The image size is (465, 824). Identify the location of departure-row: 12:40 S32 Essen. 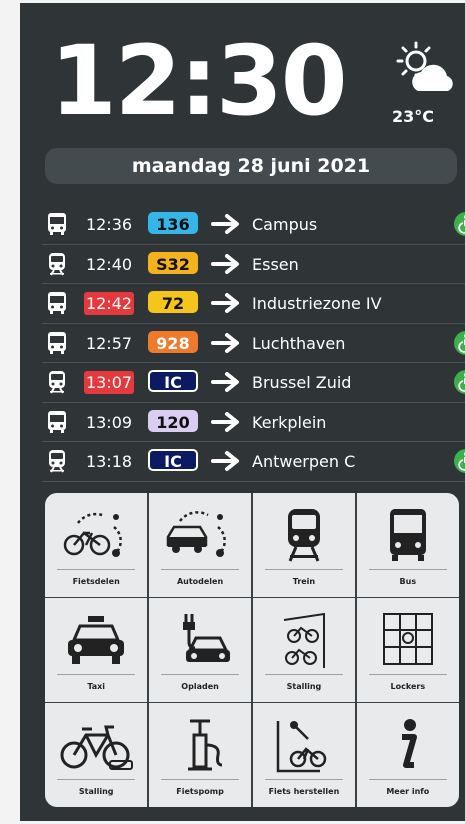
(253, 264).